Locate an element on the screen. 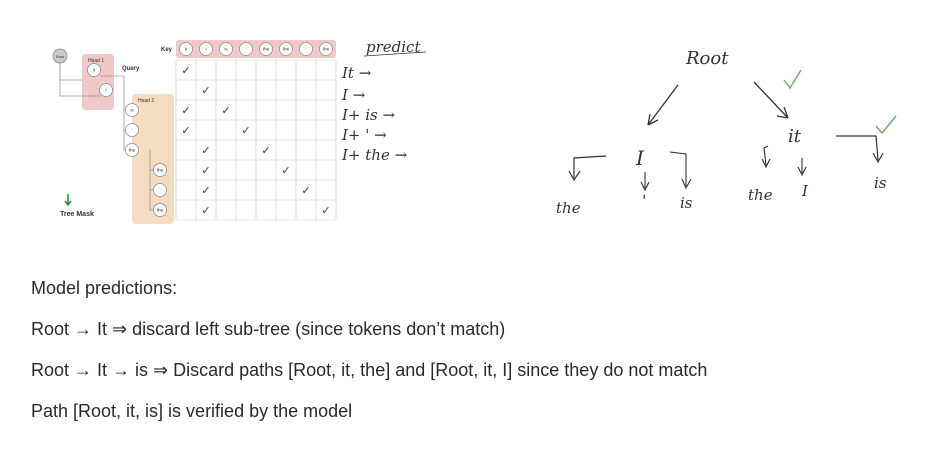 The image size is (944, 450). leaf-mid-is: is is located at coordinates (686, 203).